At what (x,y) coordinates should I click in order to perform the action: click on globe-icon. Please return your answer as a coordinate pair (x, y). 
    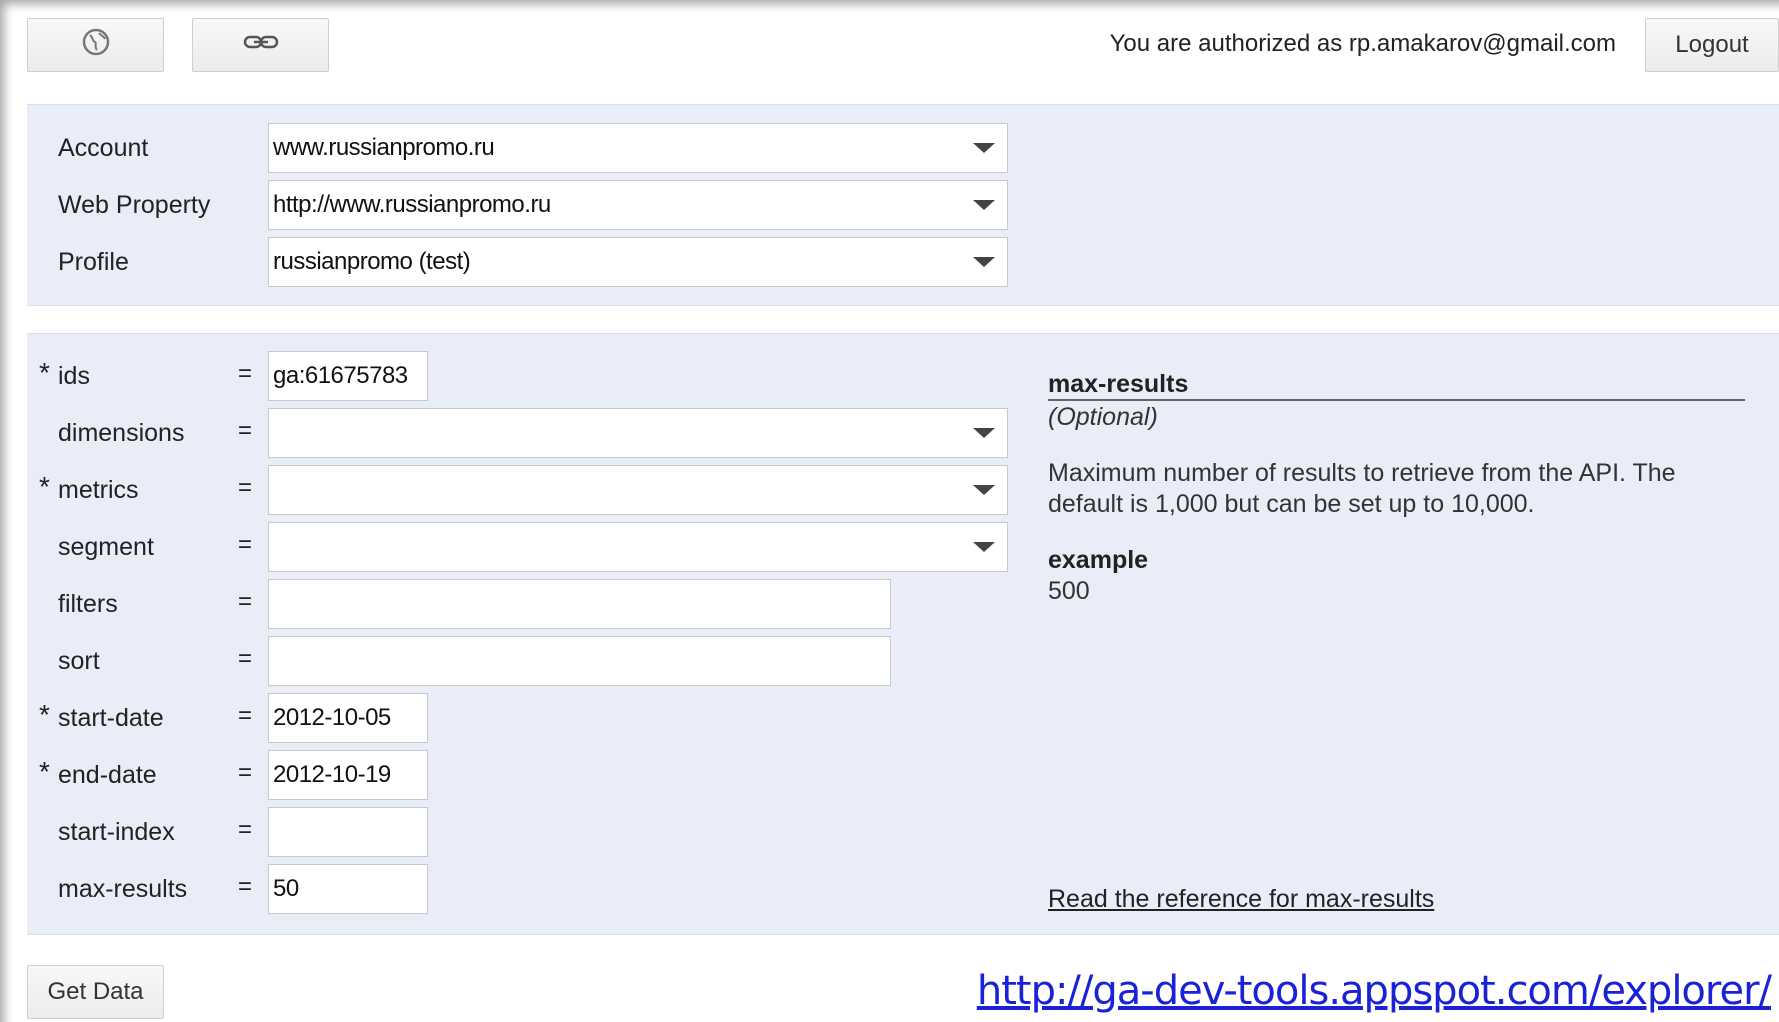
    Looking at the image, I should click on (96, 45).